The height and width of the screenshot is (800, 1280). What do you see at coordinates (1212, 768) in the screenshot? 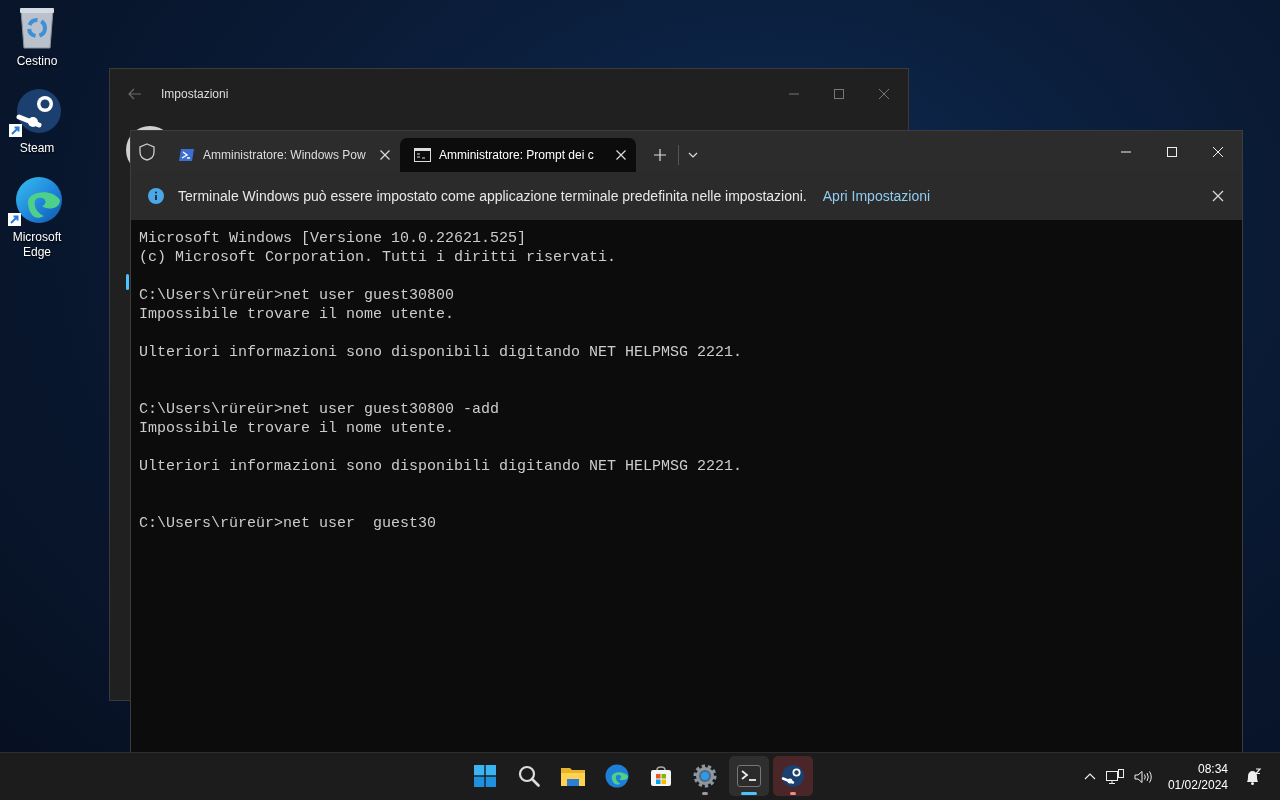
I see `clock-time: 08:34` at bounding box center [1212, 768].